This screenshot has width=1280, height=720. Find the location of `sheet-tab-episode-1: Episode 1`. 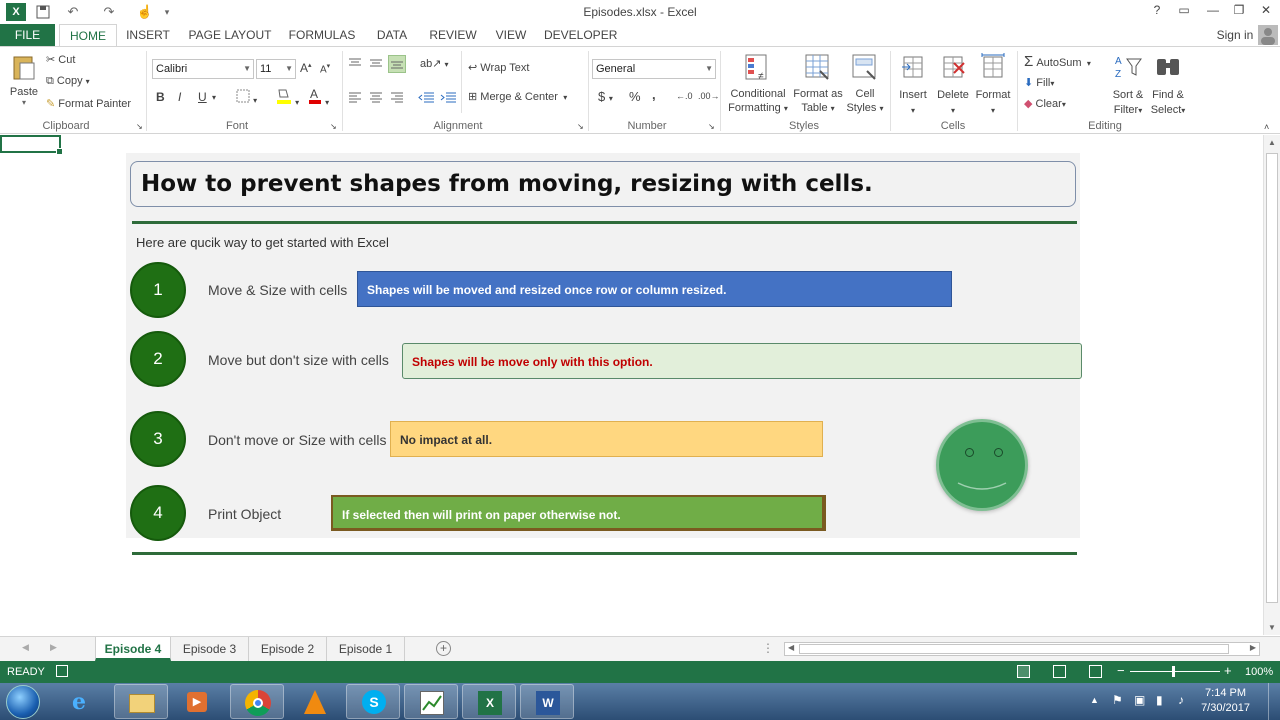

sheet-tab-episode-1: Episode 1 is located at coordinates (366, 649).